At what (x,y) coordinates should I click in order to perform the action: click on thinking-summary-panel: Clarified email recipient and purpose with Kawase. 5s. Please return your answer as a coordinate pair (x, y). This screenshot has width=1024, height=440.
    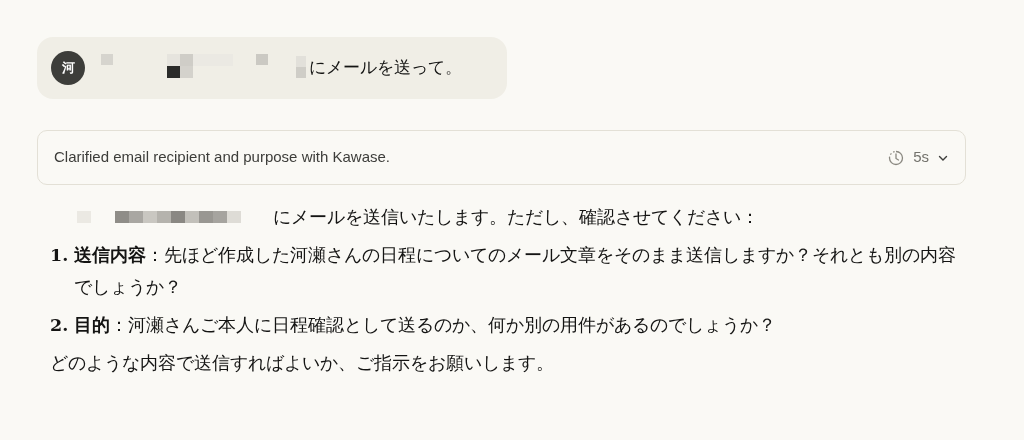
    Looking at the image, I should click on (501, 157).